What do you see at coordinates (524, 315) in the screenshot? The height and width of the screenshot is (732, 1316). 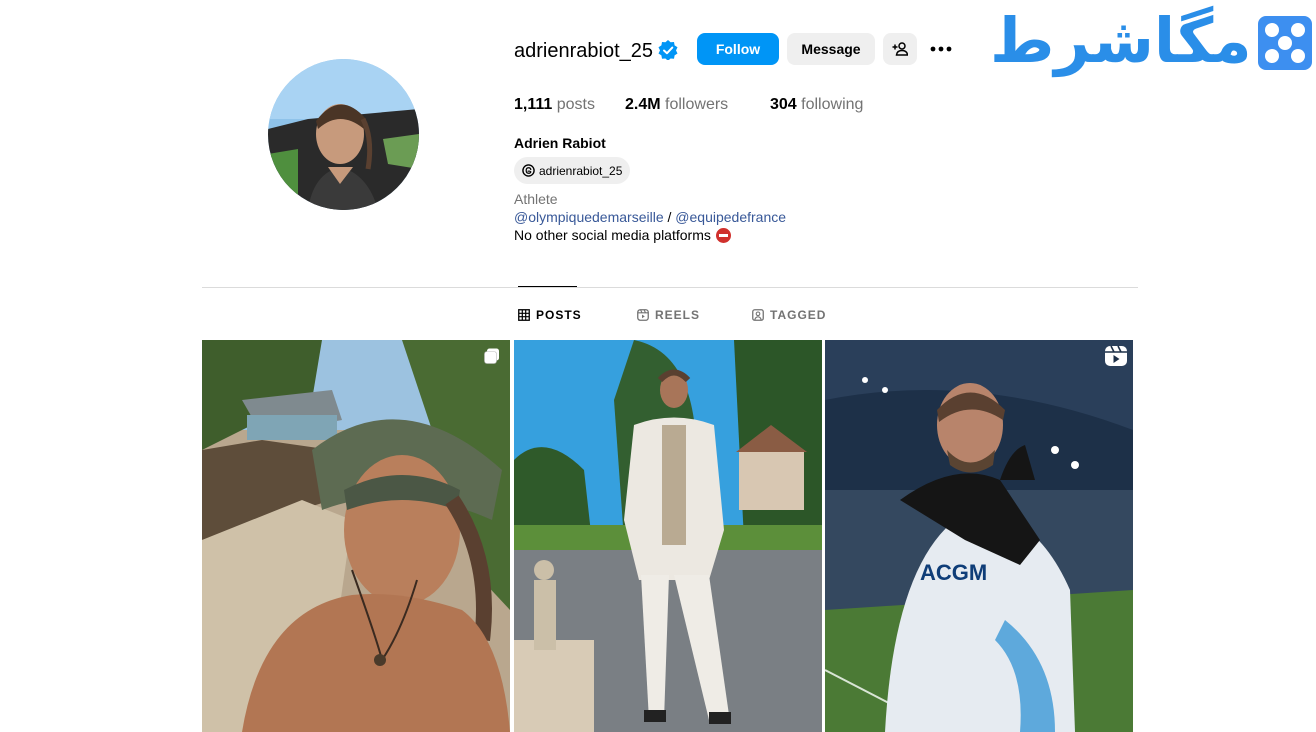 I see `grid-icon` at bounding box center [524, 315].